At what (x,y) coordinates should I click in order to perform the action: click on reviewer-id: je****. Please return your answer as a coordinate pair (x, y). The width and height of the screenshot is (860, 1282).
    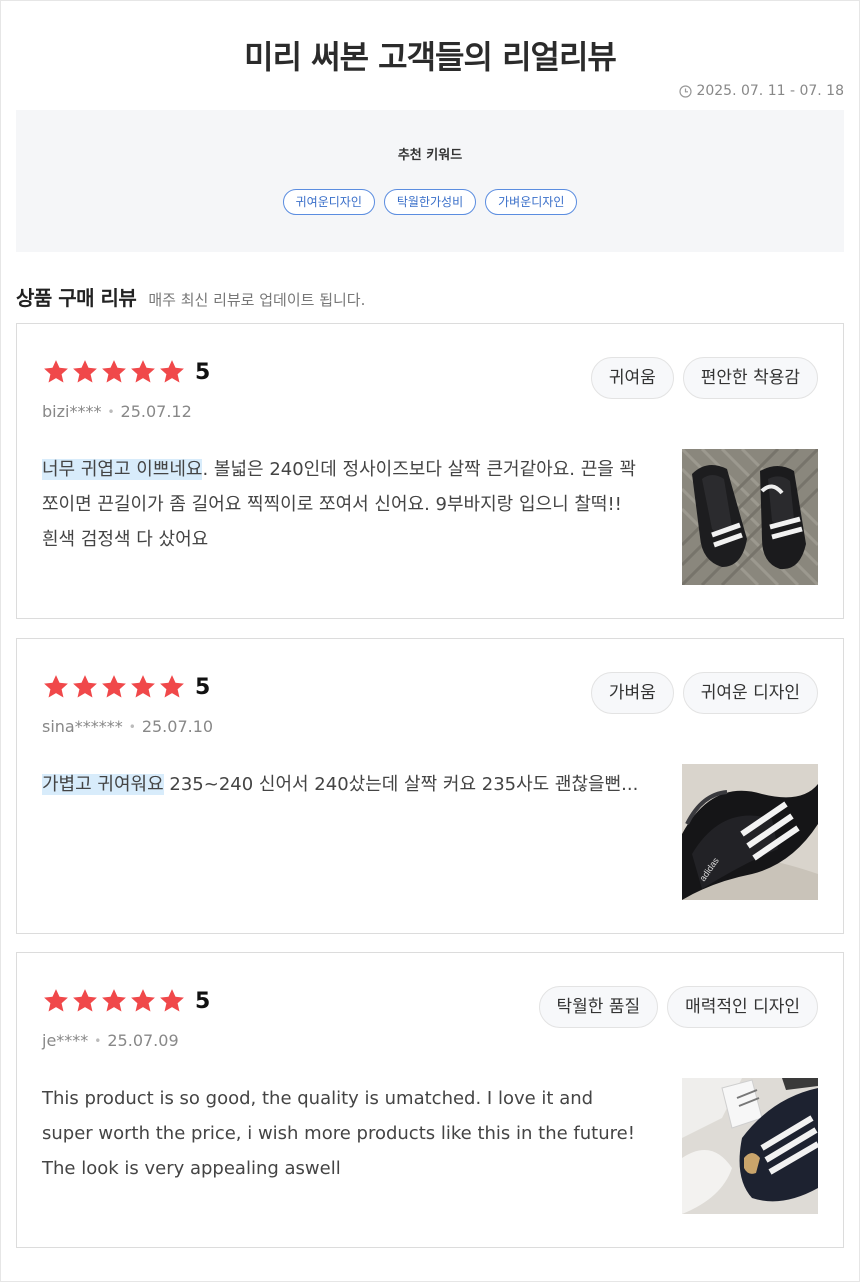
    Looking at the image, I should click on (65, 1040).